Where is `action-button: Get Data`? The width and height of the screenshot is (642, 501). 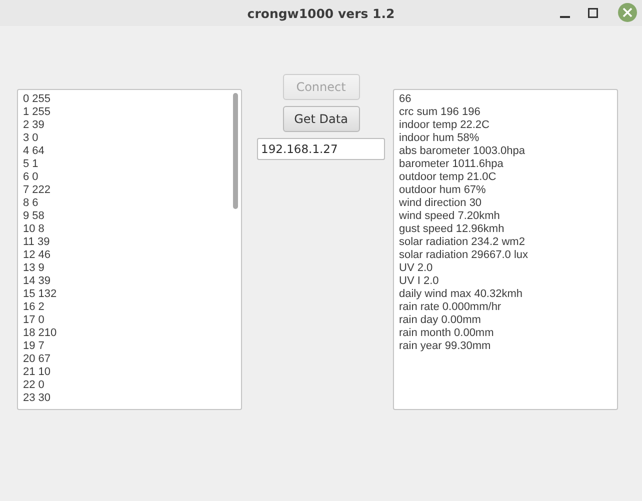 action-button: Get Data is located at coordinates (321, 119).